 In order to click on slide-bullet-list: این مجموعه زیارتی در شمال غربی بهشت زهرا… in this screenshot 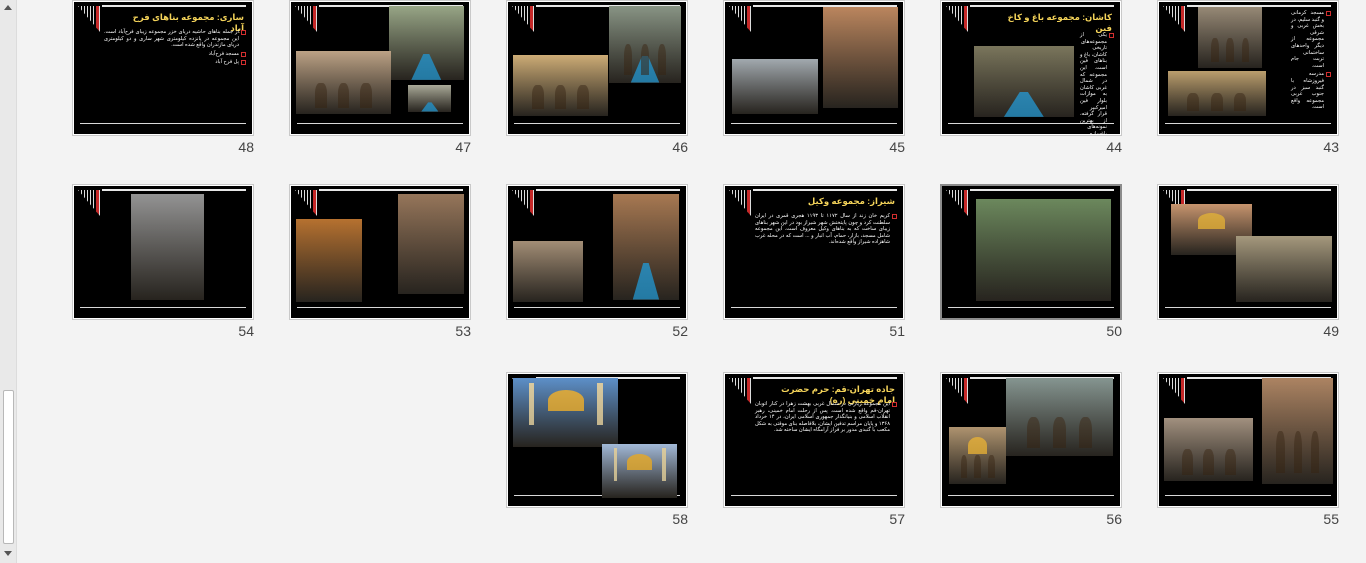, I will do `click(826, 418)`.